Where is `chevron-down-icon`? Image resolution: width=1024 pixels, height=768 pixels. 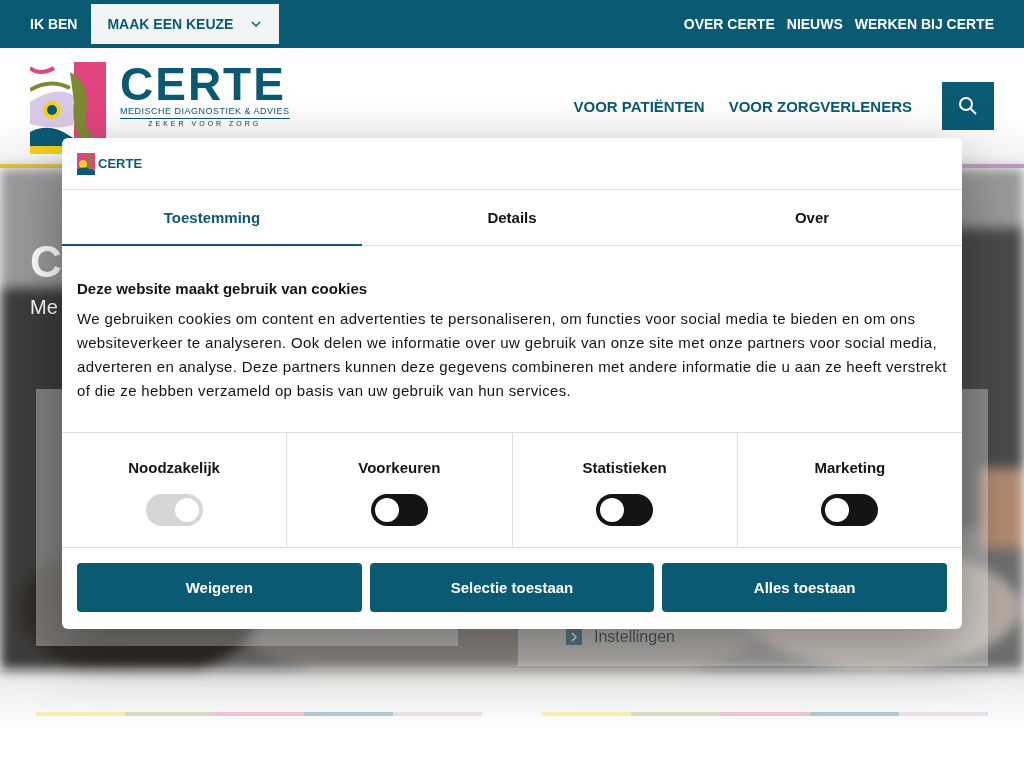 chevron-down-icon is located at coordinates (256, 24).